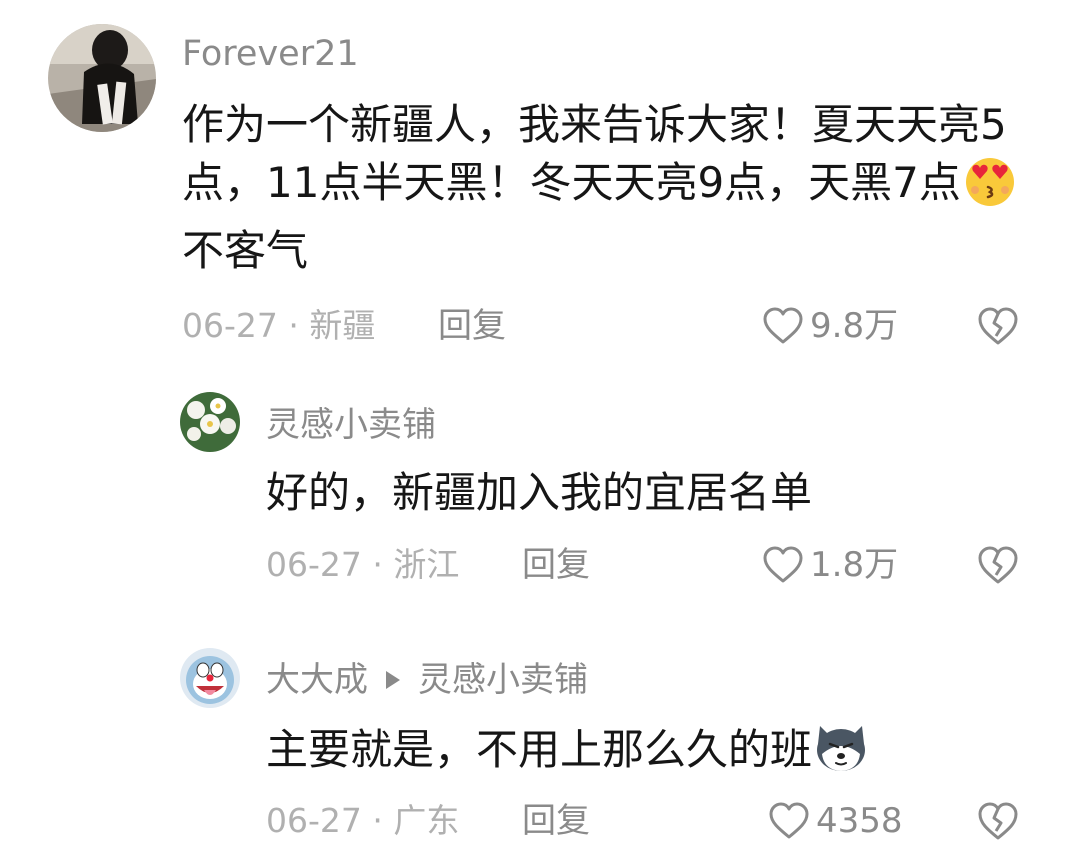 The width and height of the screenshot is (1080, 854). I want to click on comment-username: Forever21, so click(270, 54).